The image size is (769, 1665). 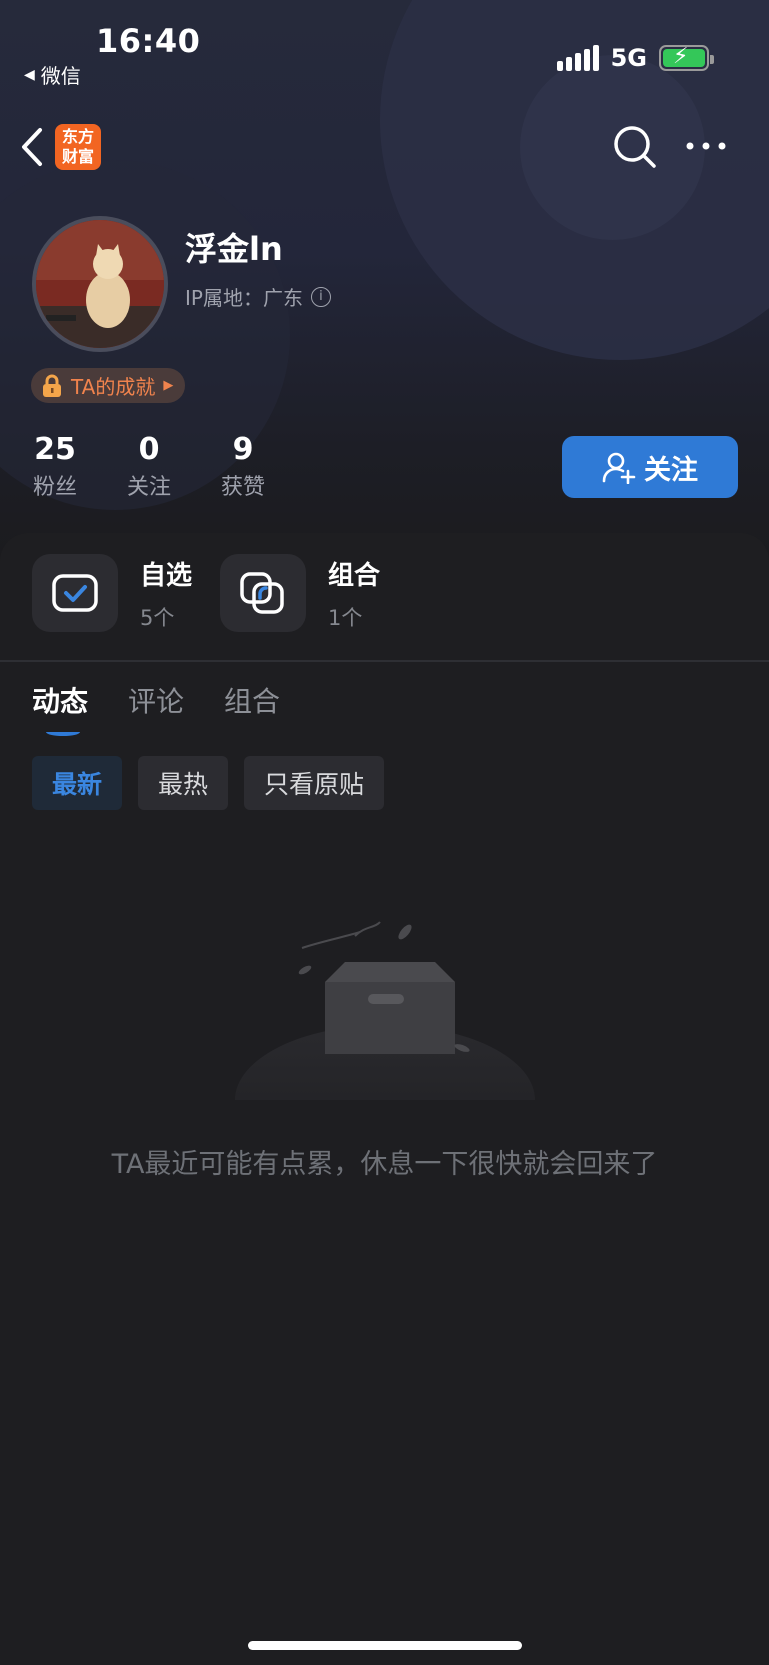 I want to click on achievement-button: TA的成就 ▶, so click(x=108, y=385).